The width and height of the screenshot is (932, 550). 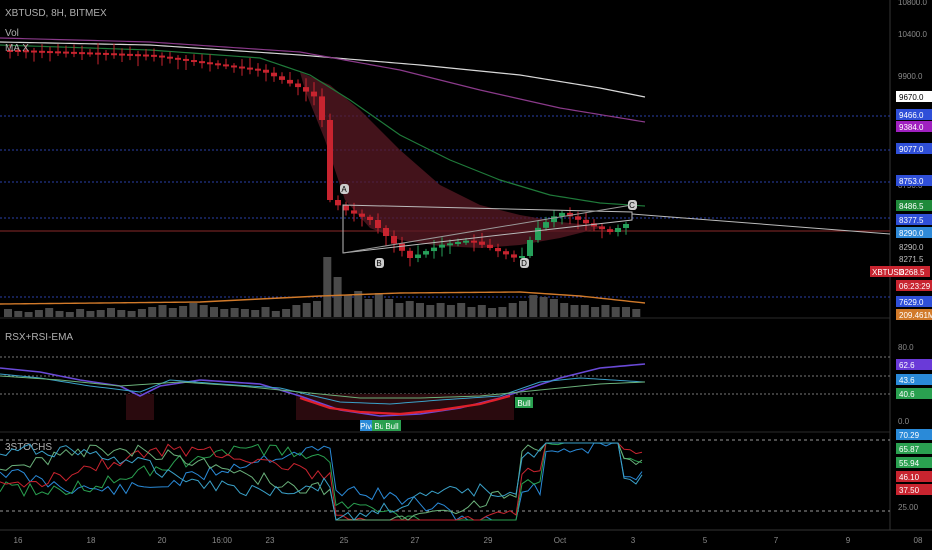 What do you see at coordinates (915, 315) in the screenshot?
I see `price-tag-value: 209.461M` at bounding box center [915, 315].